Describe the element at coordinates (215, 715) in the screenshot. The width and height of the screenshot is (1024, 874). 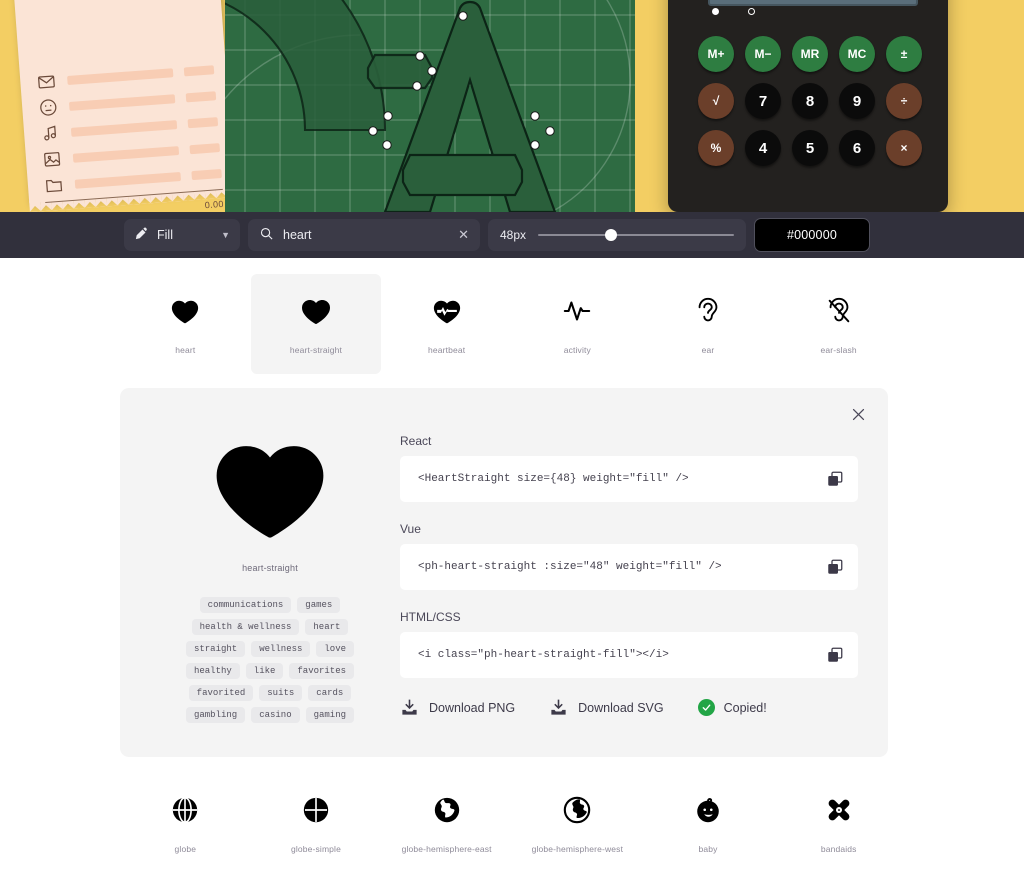
I see `tag-chip: gambling` at that location.